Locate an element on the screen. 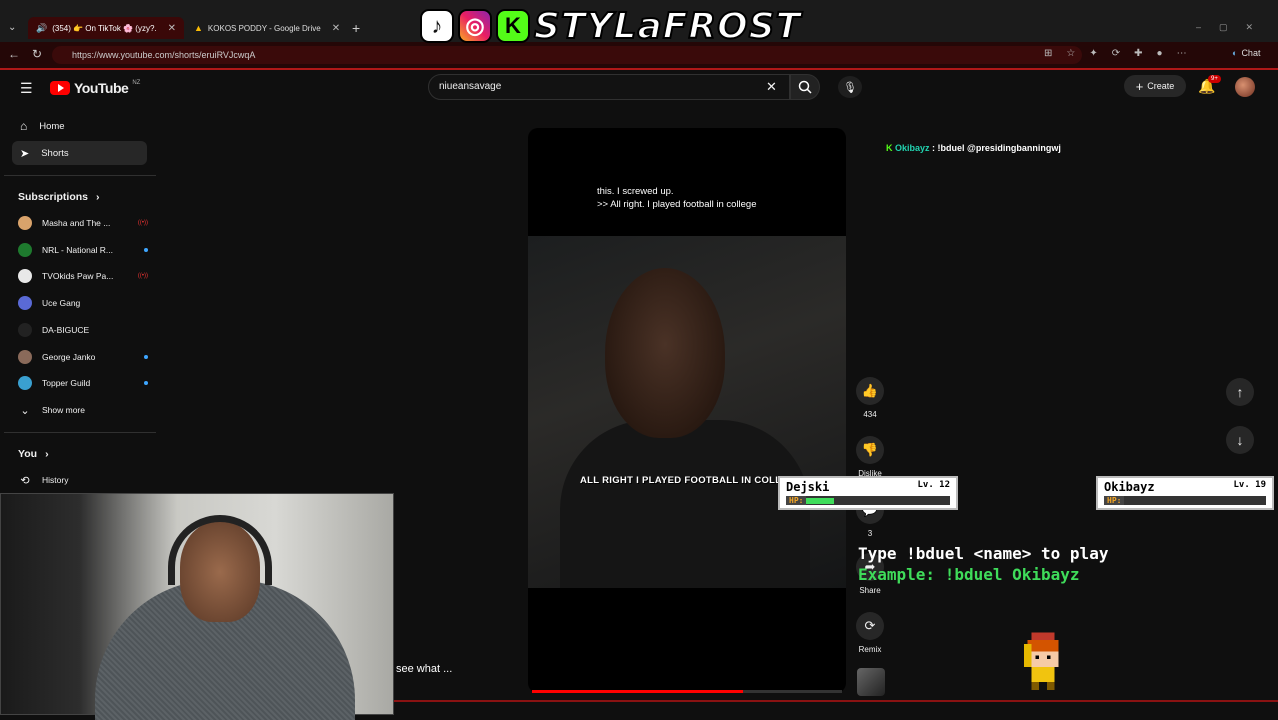 This screenshot has width=1278, height=720. stream-banner: ♪ ◎ K STYLaFROST is located at coordinates (610, 26).